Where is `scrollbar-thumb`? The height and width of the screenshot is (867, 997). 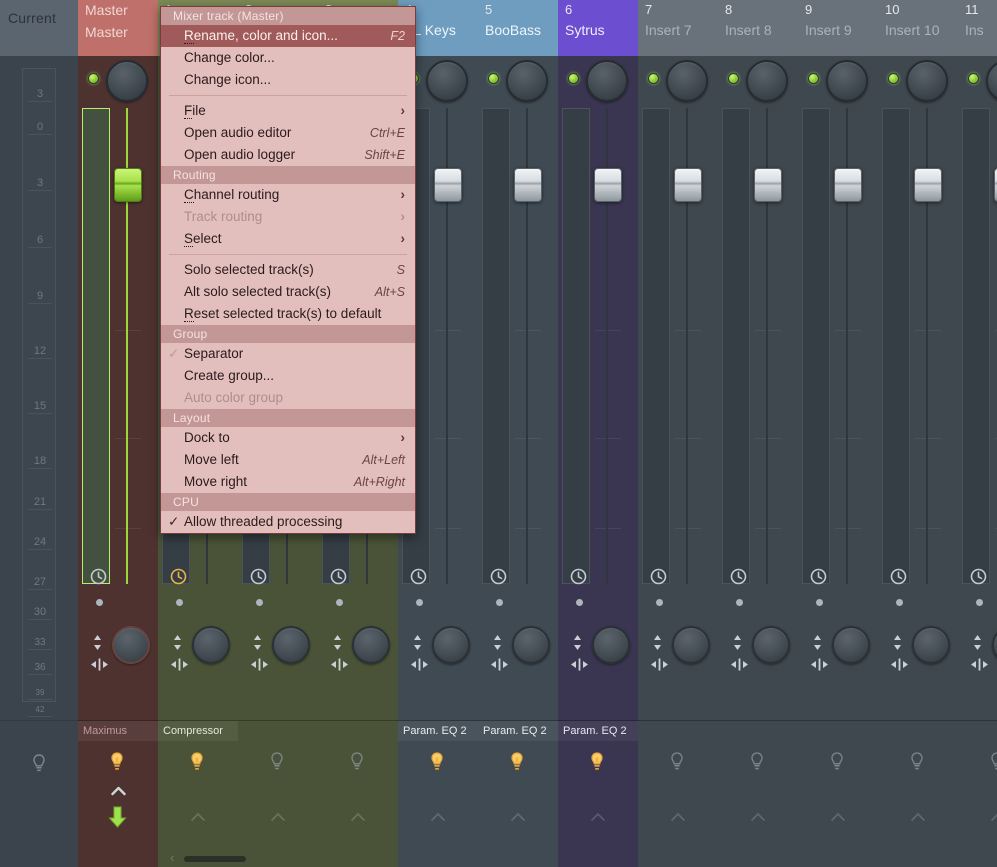
scrollbar-thumb is located at coordinates (215, 859).